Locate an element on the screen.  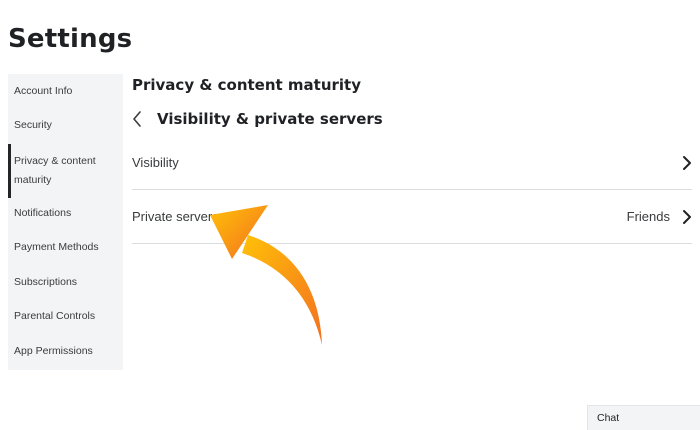
sidebar-item-label: Privacy & content maturity is located at coordinates (55, 170).